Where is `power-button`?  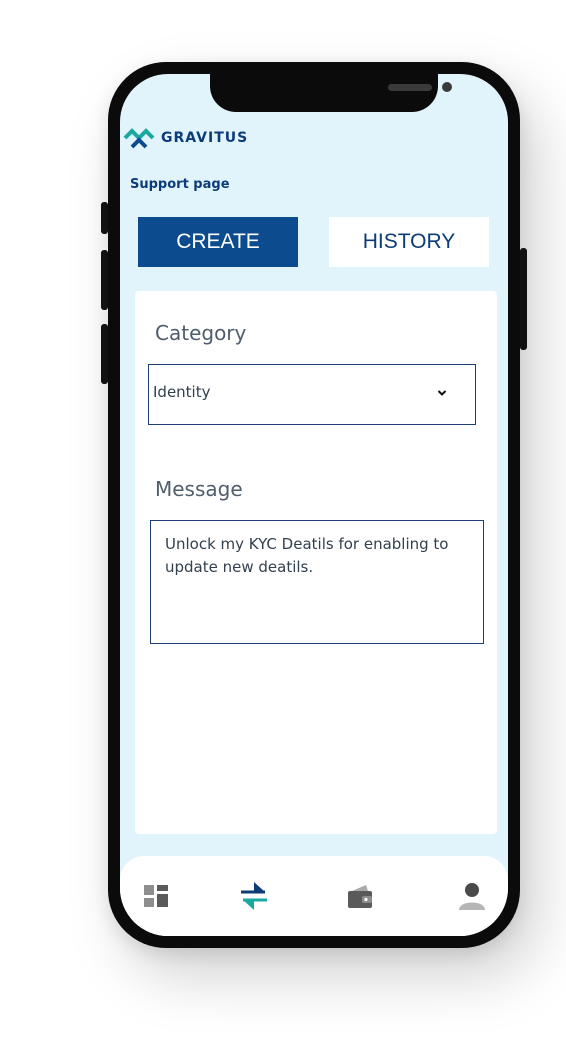
power-button is located at coordinates (523, 299).